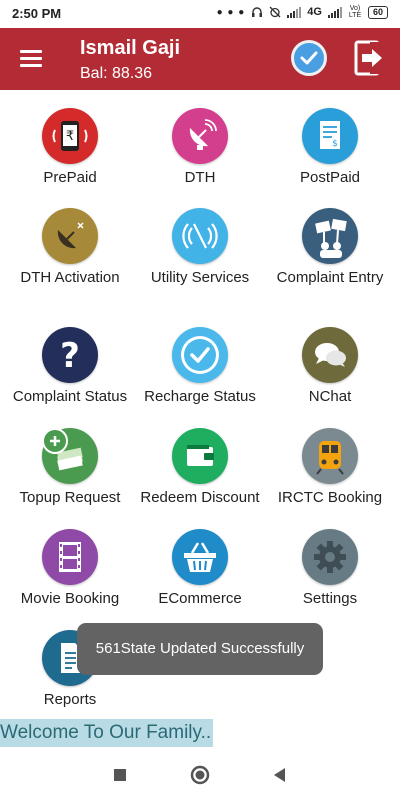 This screenshot has height=800, width=400. I want to click on tile-label: Topup Request, so click(70, 497).